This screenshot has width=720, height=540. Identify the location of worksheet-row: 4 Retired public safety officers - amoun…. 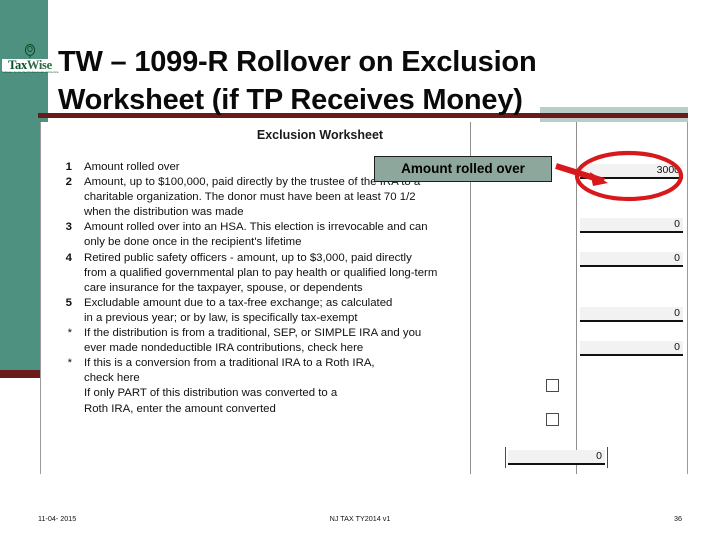
(257, 273).